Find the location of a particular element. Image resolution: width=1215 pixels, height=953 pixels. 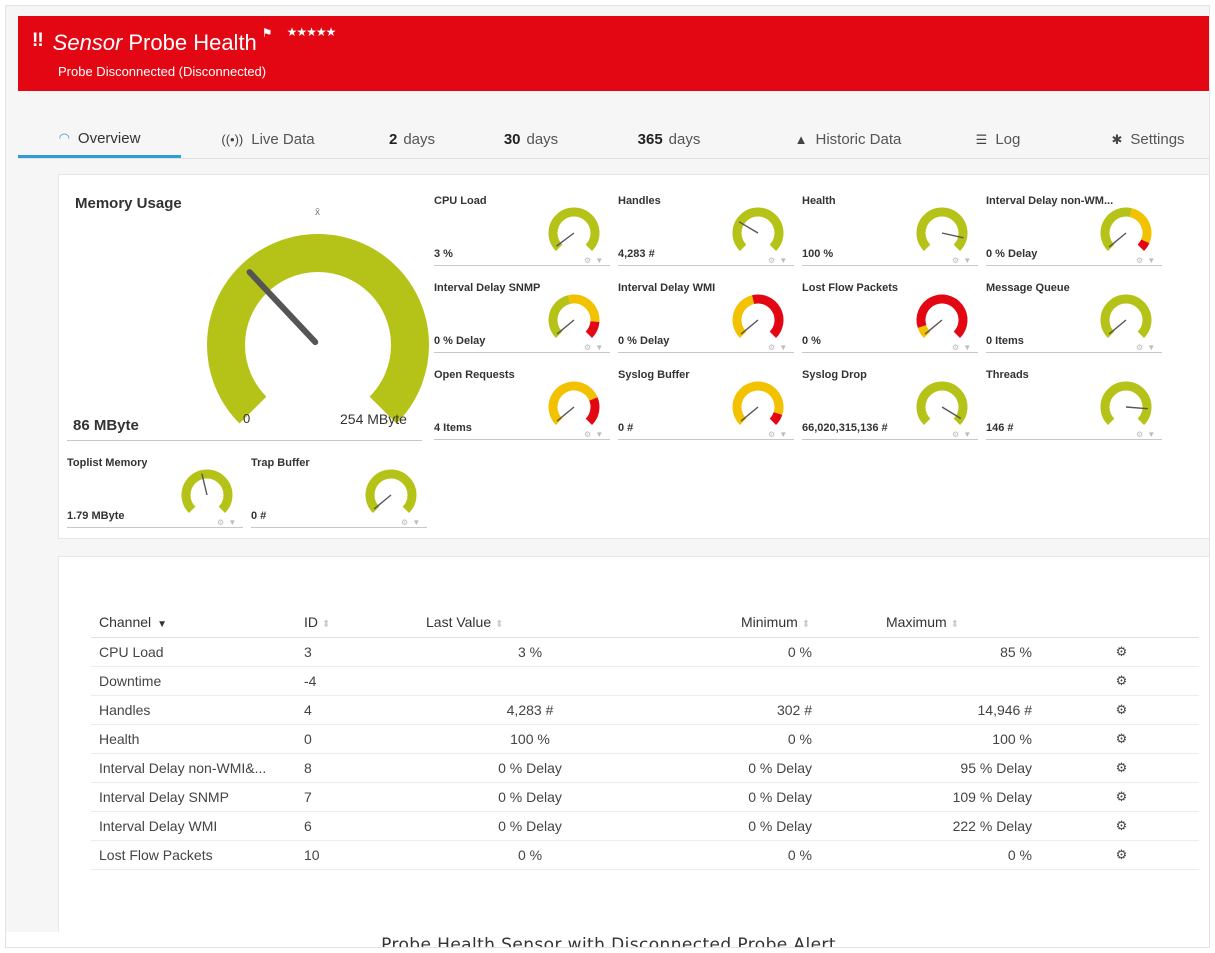

table-row: Lost Flow Packets 10 0 % 0 % 0 % ⚙ is located at coordinates (645, 855).